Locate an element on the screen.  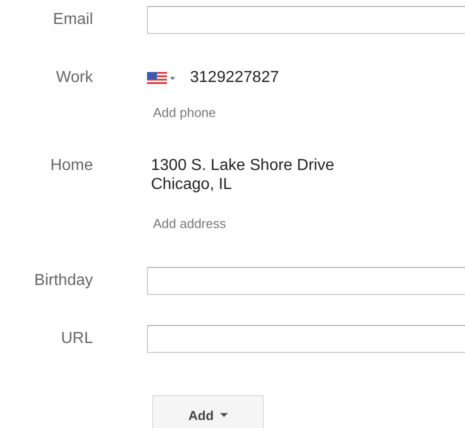
caret-icon is located at coordinates (224, 415).